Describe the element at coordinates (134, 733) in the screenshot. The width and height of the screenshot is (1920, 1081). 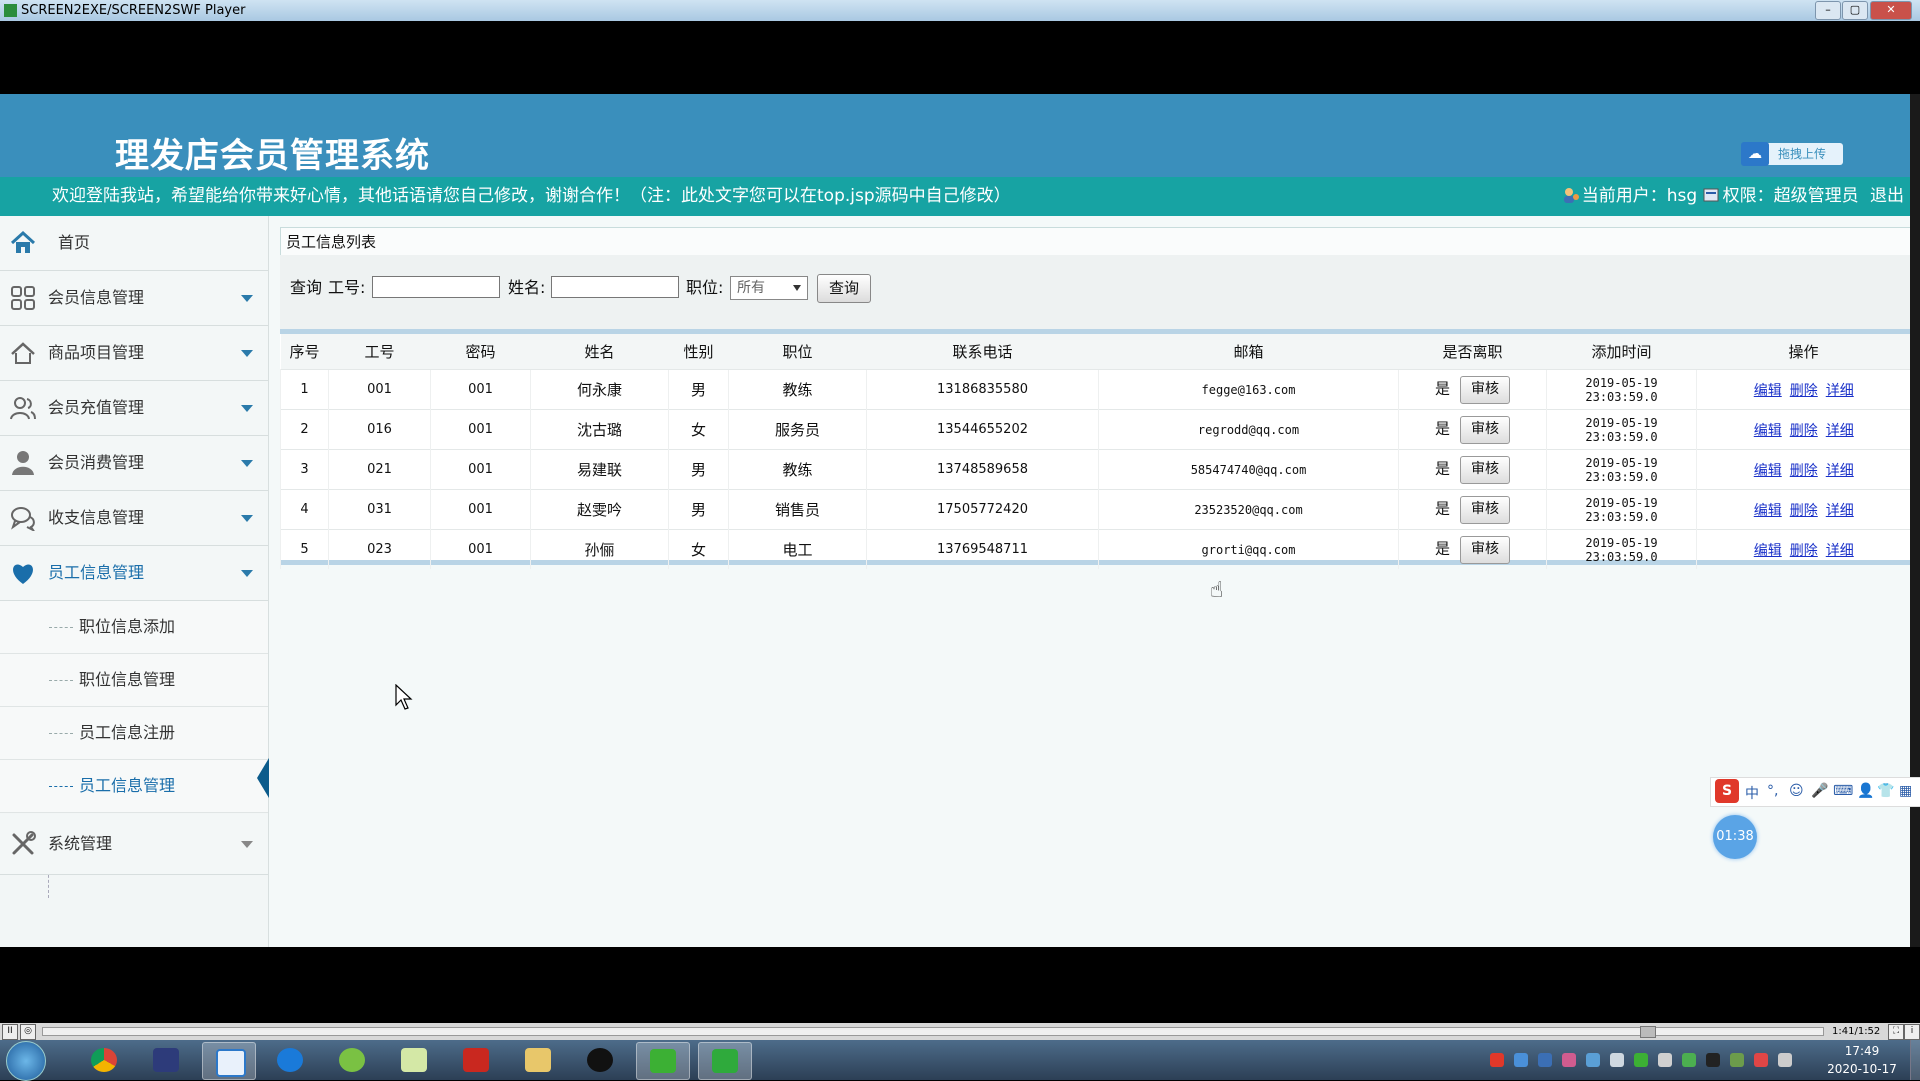
I see `submenu-item-staff-register: 员工信息注册` at that location.